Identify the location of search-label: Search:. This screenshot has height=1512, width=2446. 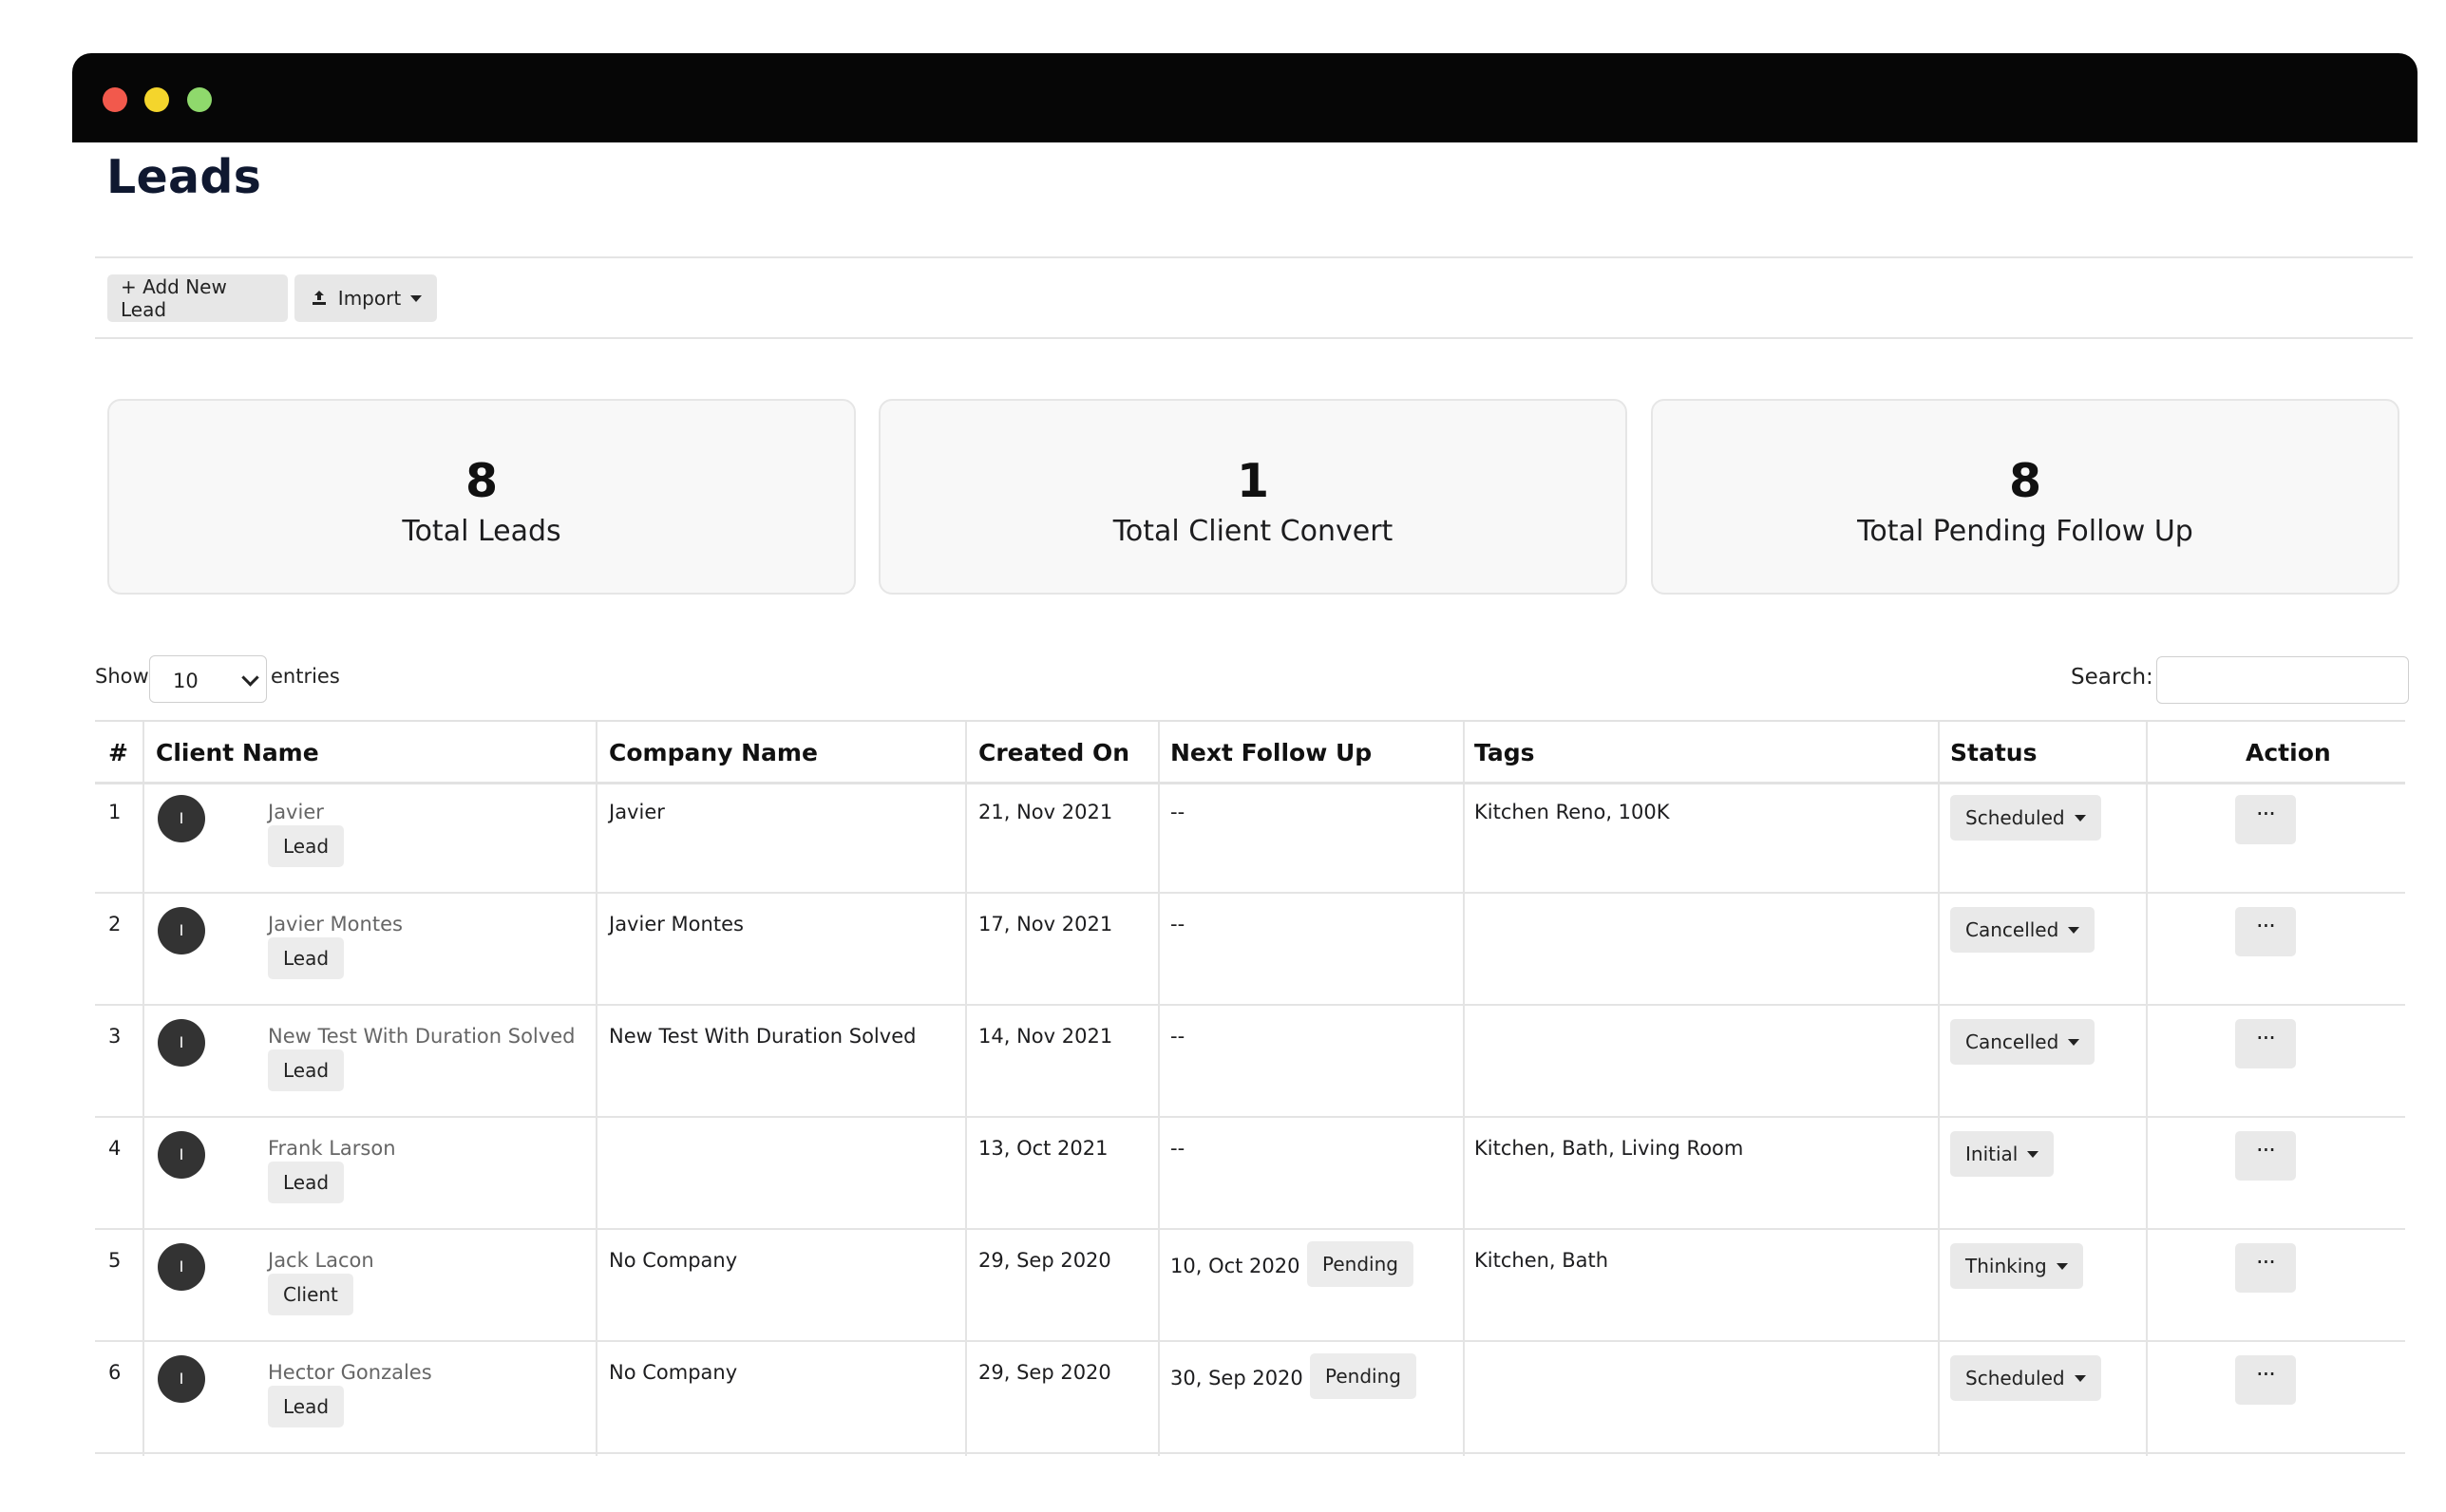
(2112, 678).